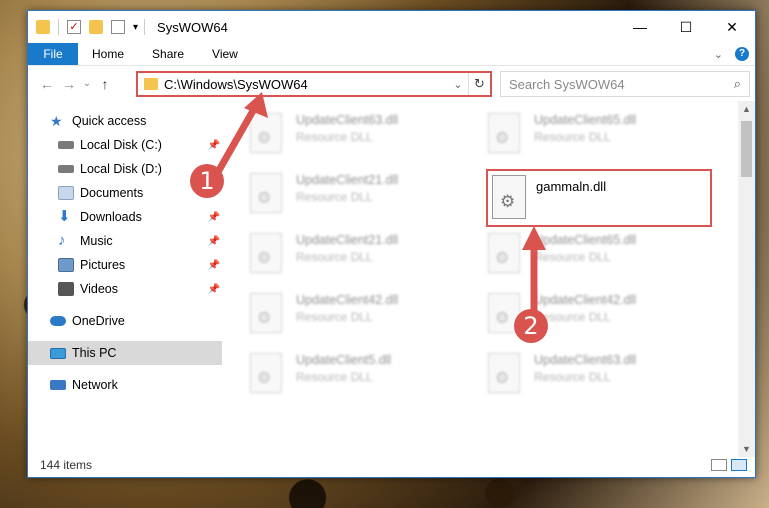  I want to click on maximize-button: ☐, so click(686, 27).